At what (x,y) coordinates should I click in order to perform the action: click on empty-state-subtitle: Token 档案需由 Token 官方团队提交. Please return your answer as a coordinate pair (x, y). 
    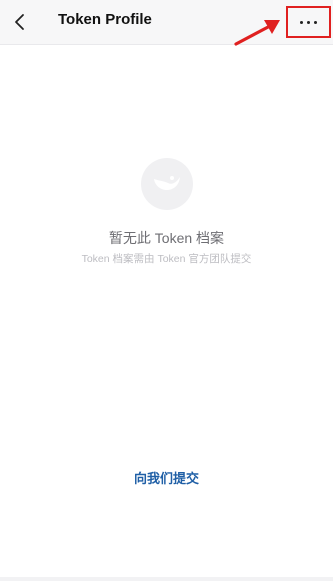
    Looking at the image, I should click on (166, 259).